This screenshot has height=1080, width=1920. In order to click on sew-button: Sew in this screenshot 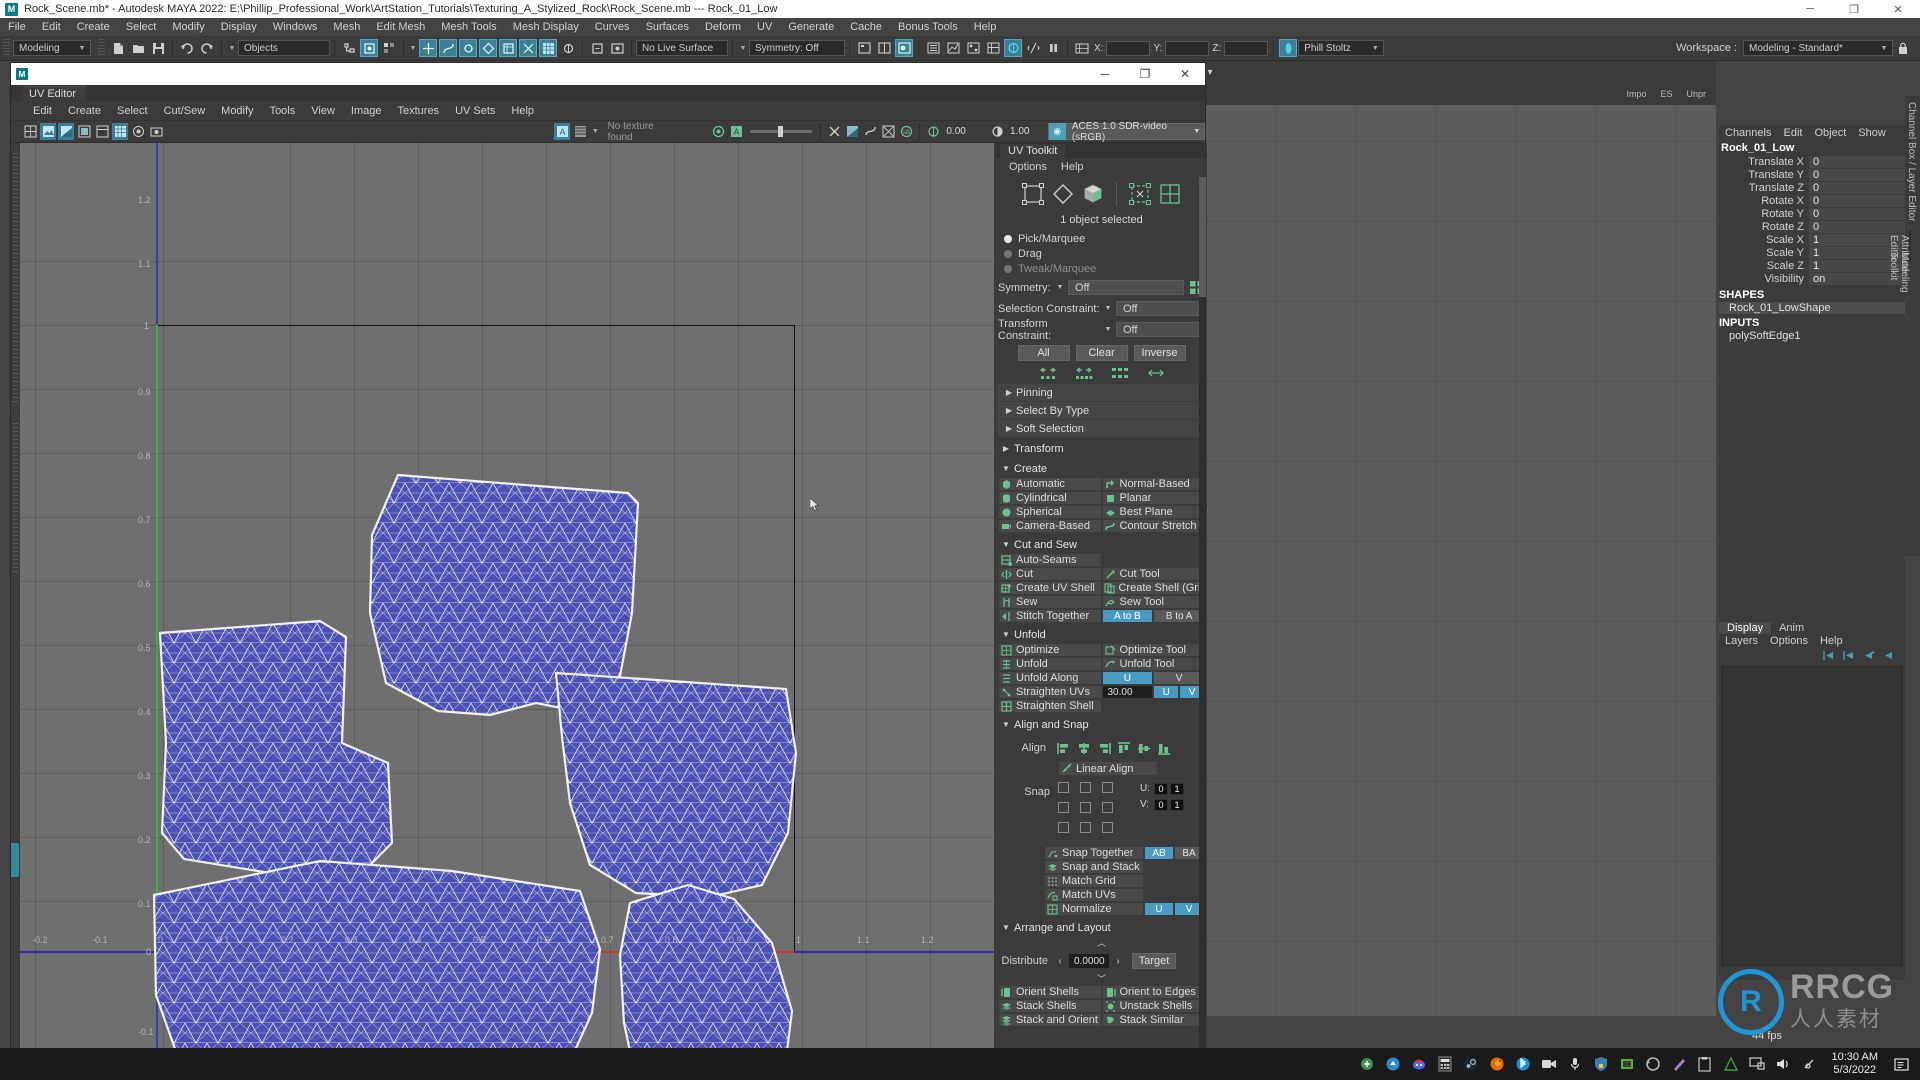, I will do `click(1050, 602)`.